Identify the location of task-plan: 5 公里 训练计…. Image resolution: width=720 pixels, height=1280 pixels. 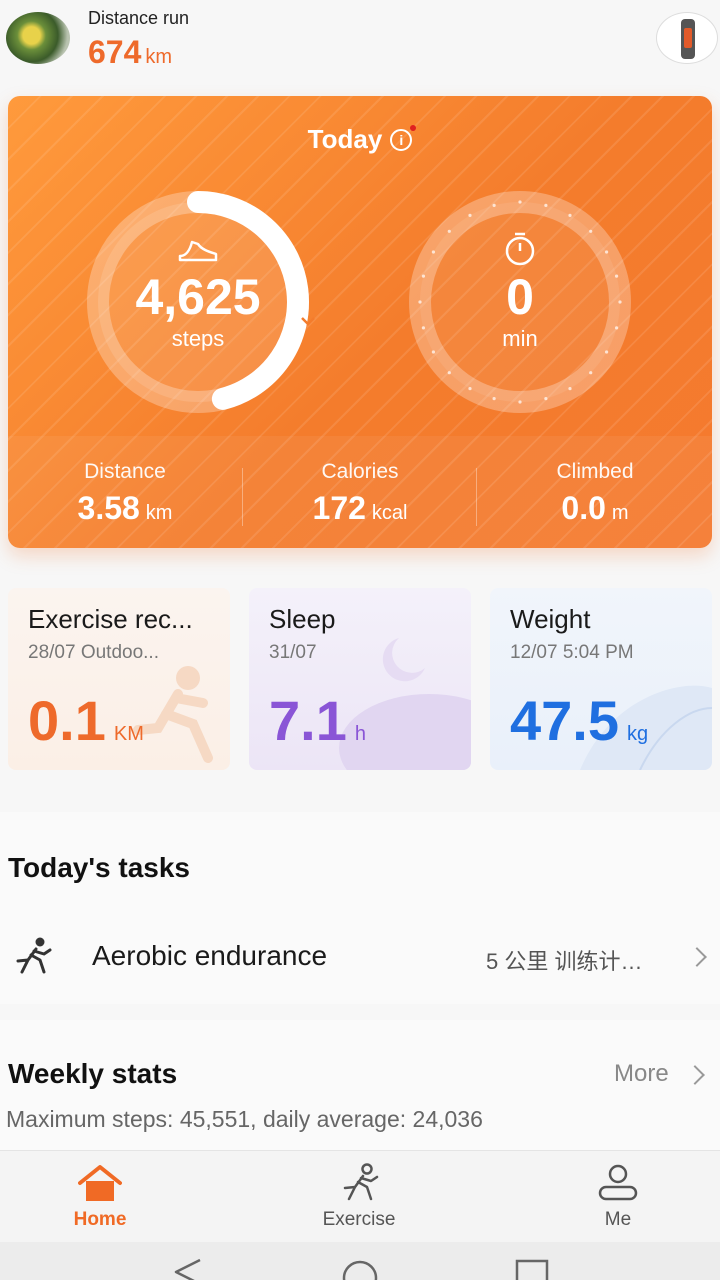
(564, 961).